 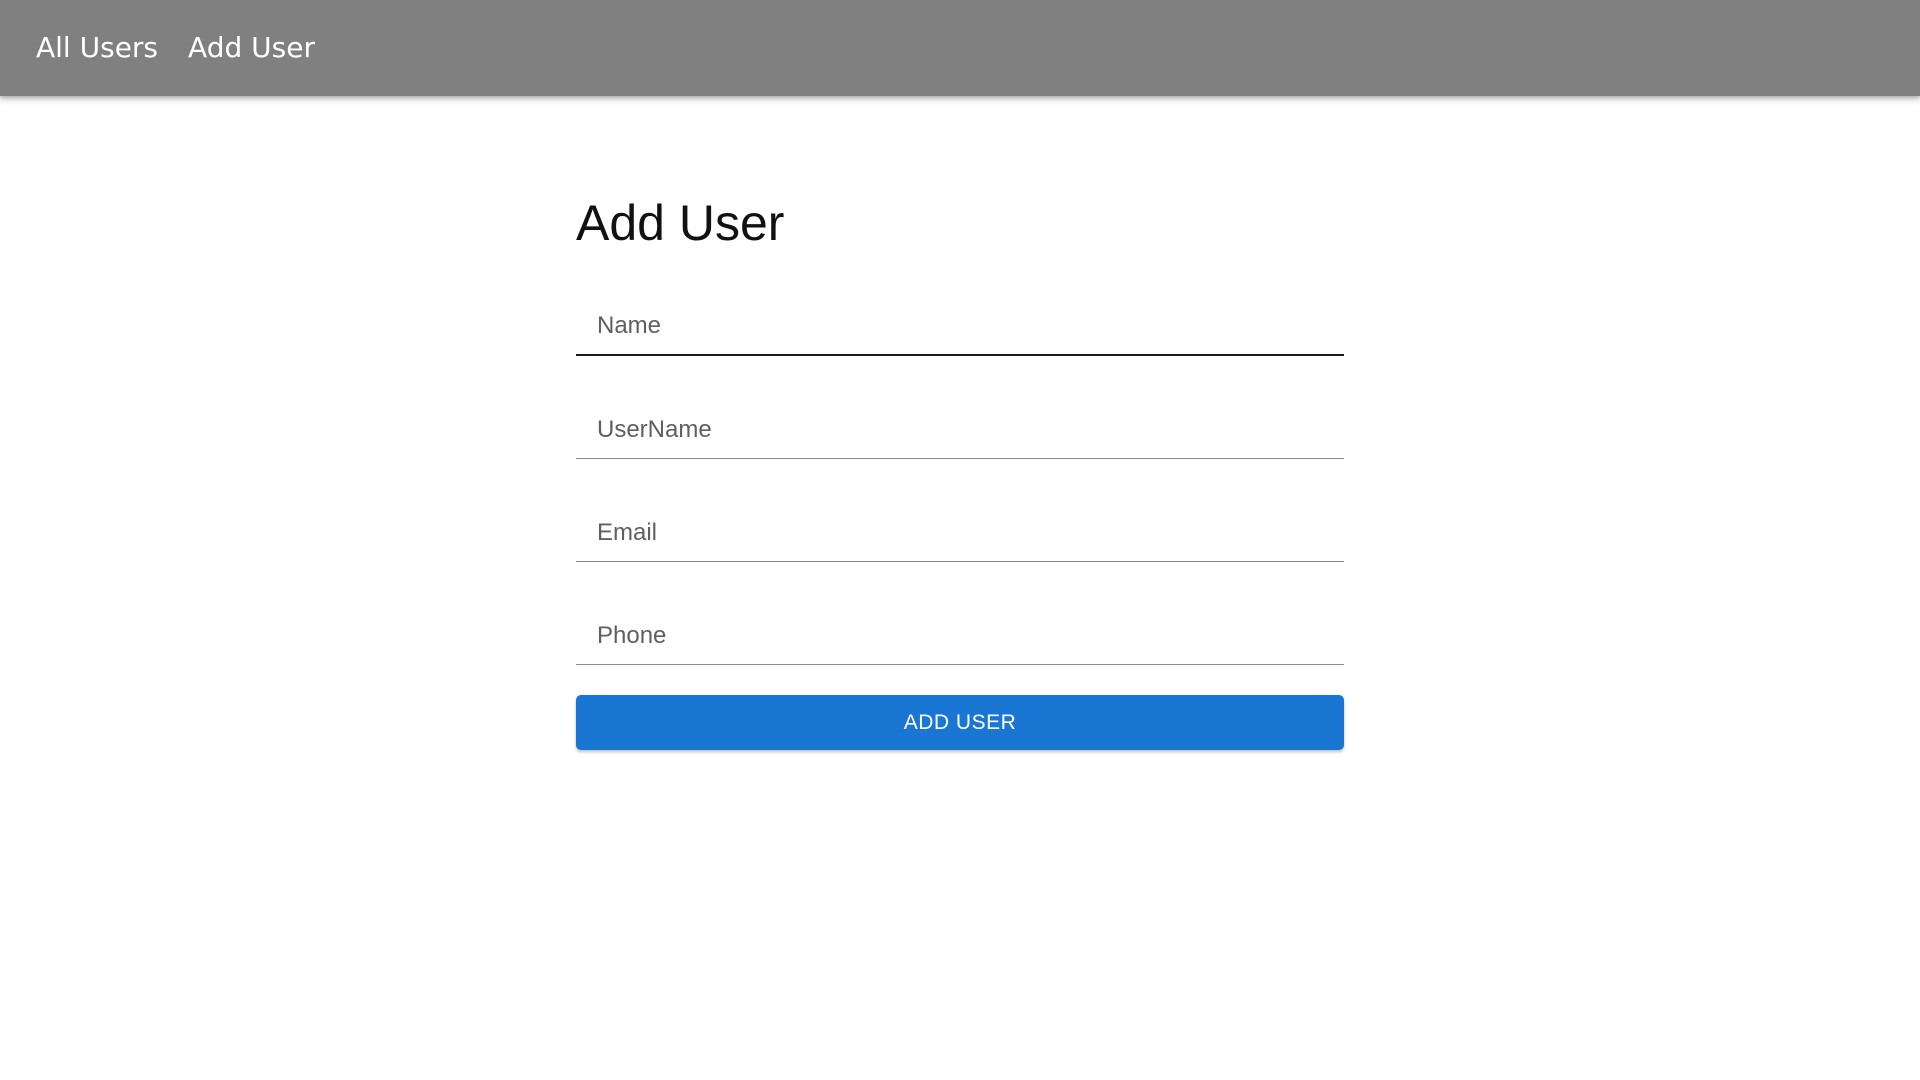 What do you see at coordinates (680, 223) in the screenshot?
I see `page-title: Add User` at bounding box center [680, 223].